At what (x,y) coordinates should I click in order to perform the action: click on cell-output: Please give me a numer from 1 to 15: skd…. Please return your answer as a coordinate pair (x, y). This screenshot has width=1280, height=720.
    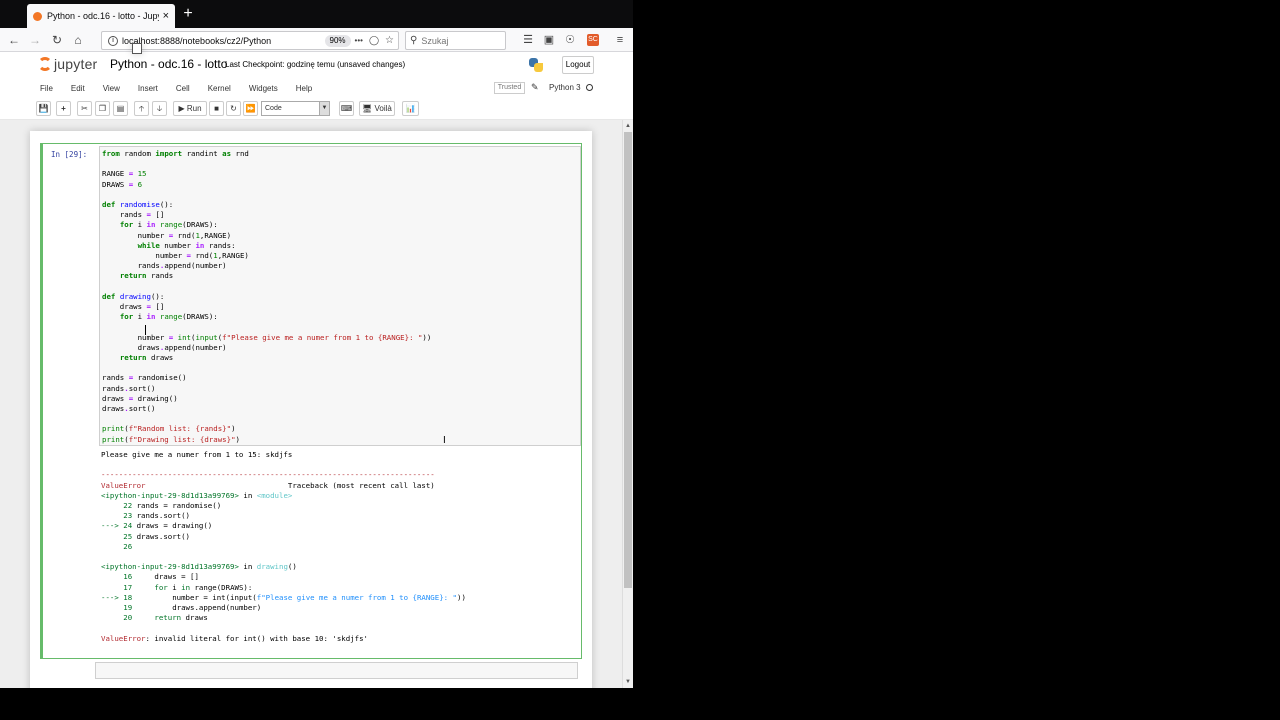
    Looking at the image, I should click on (340, 547).